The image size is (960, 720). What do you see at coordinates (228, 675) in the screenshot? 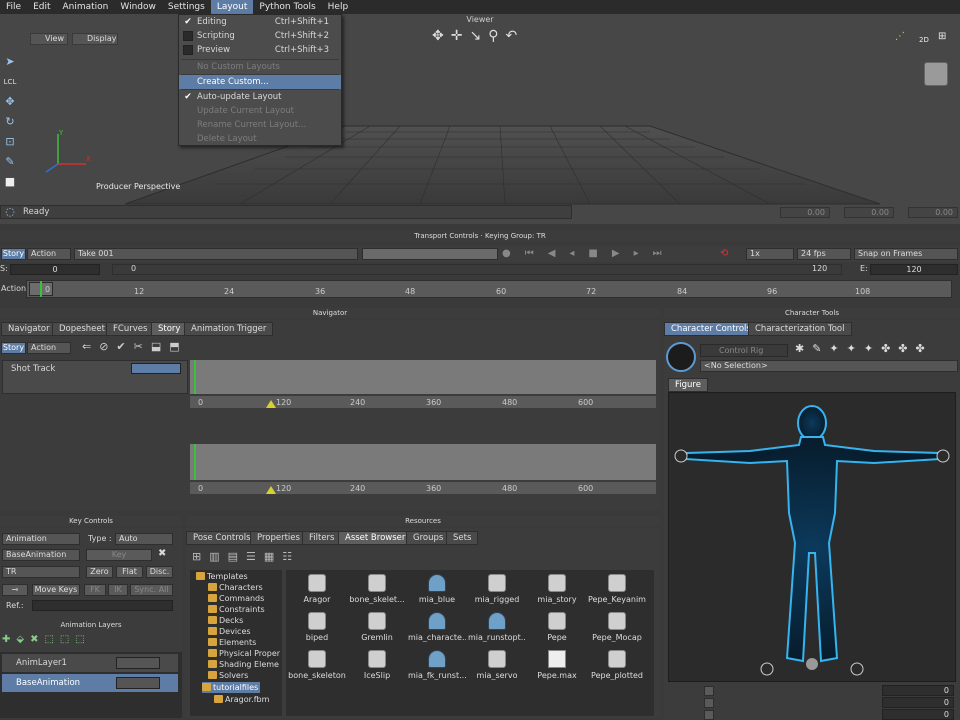
I see `tree-item: Solvers` at bounding box center [228, 675].